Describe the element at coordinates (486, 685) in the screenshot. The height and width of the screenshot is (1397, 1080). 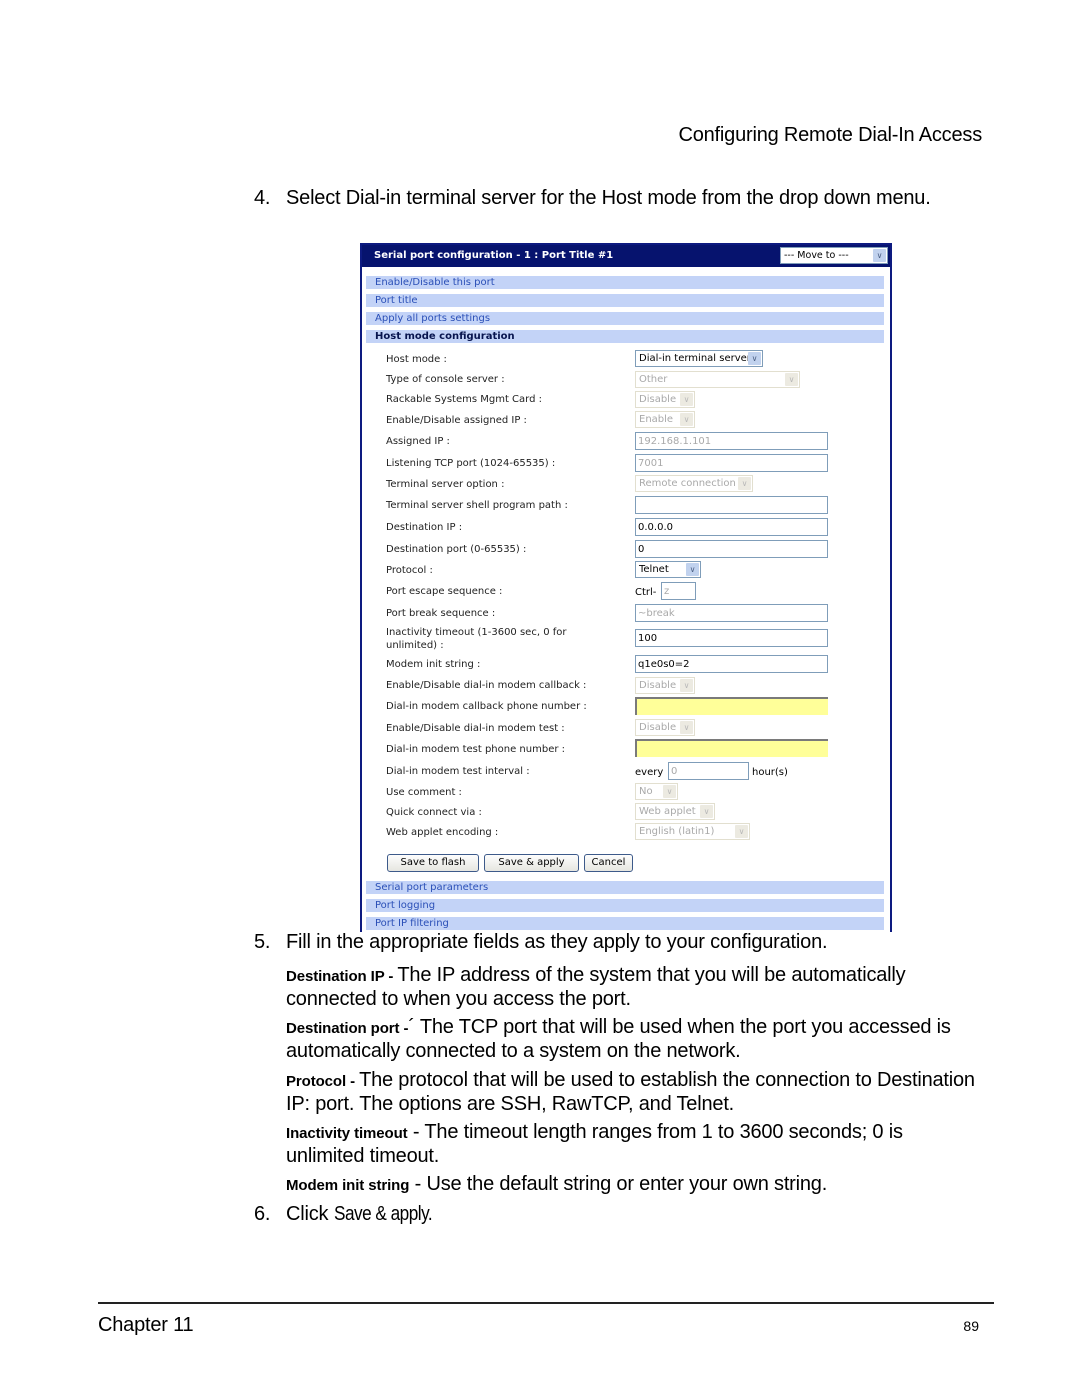
I see `callback-enable-label: Enable/Disable dial-in modem callback :` at that location.